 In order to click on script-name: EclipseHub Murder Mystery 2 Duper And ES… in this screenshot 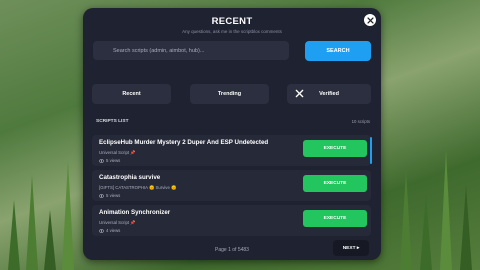, I will do `click(184, 142)`.